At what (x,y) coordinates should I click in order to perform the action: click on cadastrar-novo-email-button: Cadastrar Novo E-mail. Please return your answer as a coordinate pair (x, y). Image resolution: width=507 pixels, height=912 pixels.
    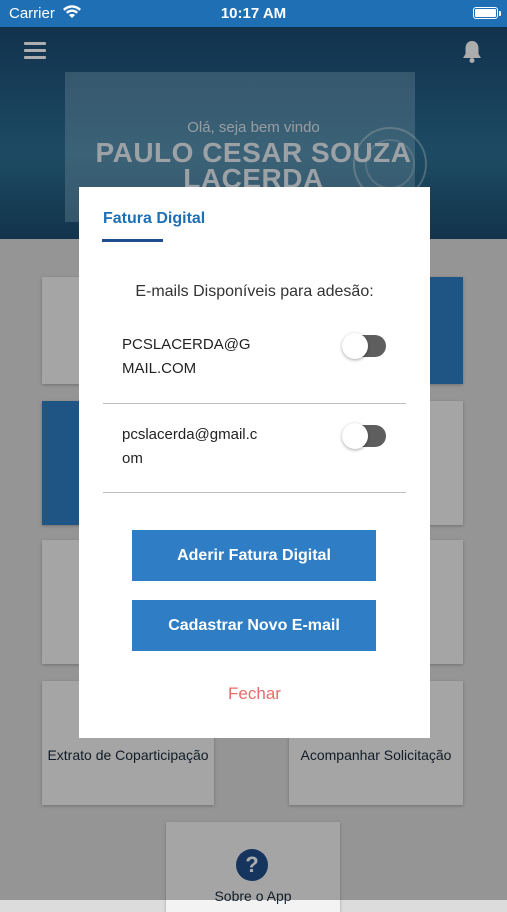
    Looking at the image, I should click on (254, 625).